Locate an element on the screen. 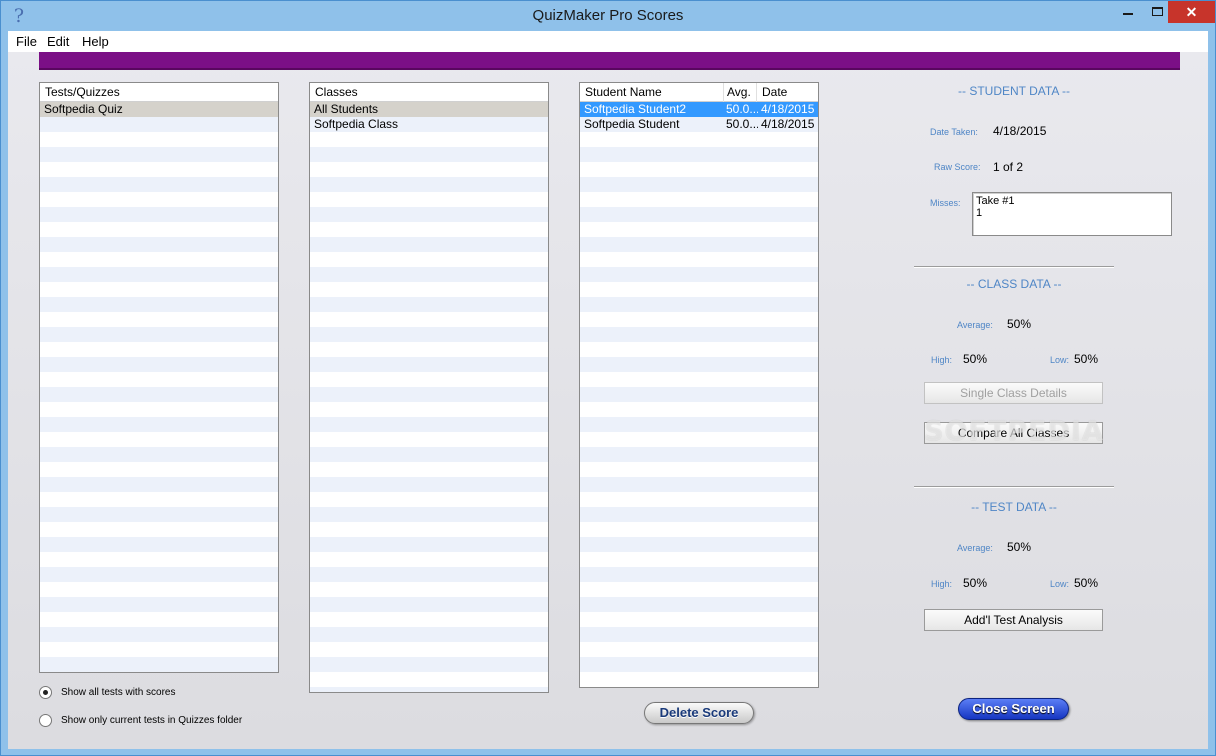 This screenshot has width=1216, height=756. menu-help: Help is located at coordinates (95, 41).